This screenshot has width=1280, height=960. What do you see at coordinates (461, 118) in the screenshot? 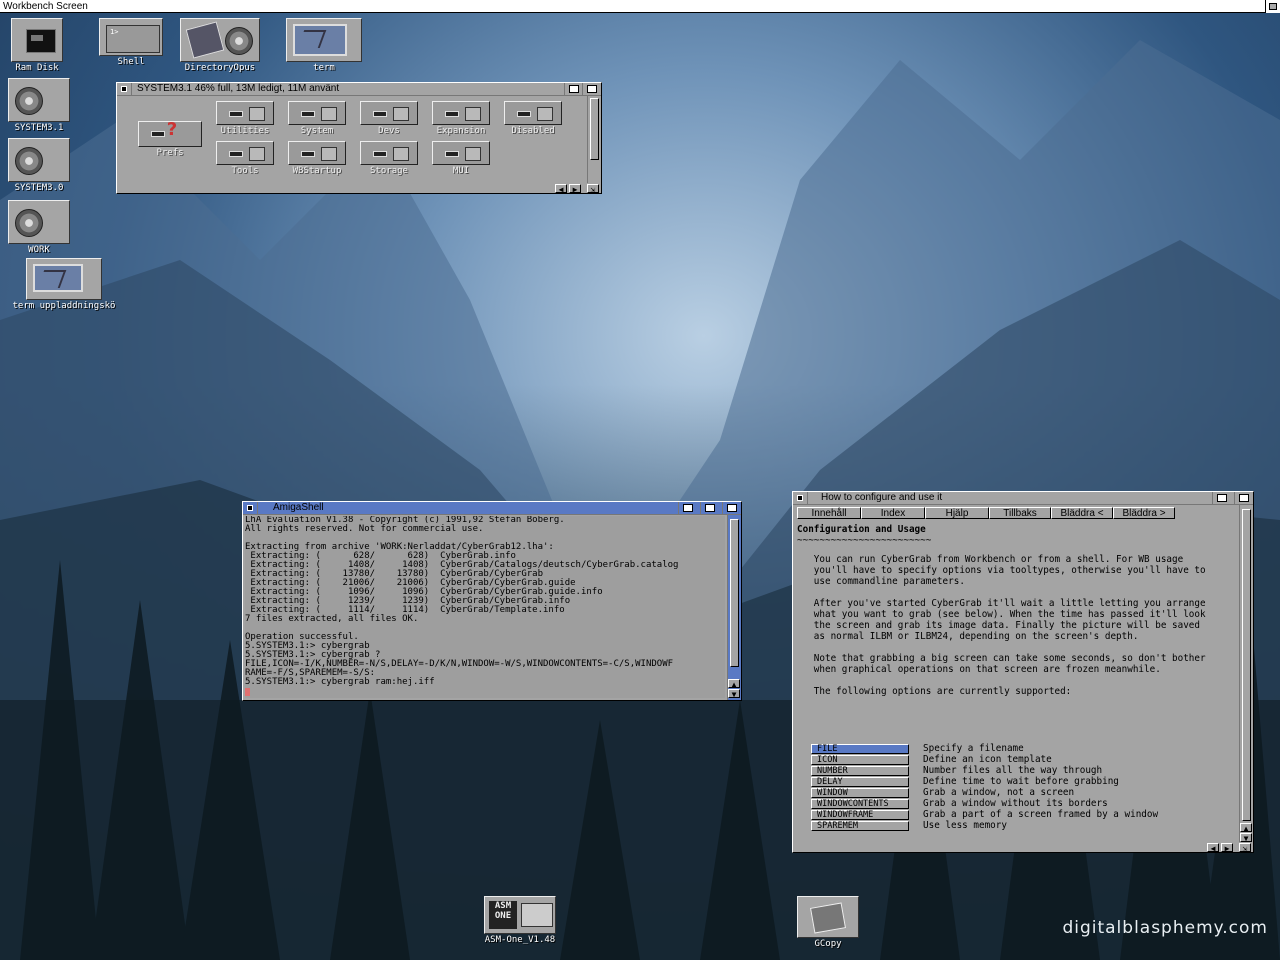
I see `drawer-expansion: Expansion` at bounding box center [461, 118].